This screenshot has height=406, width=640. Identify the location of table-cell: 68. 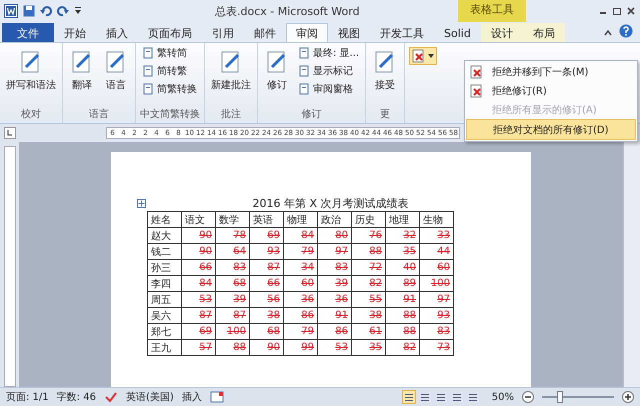
(267, 332).